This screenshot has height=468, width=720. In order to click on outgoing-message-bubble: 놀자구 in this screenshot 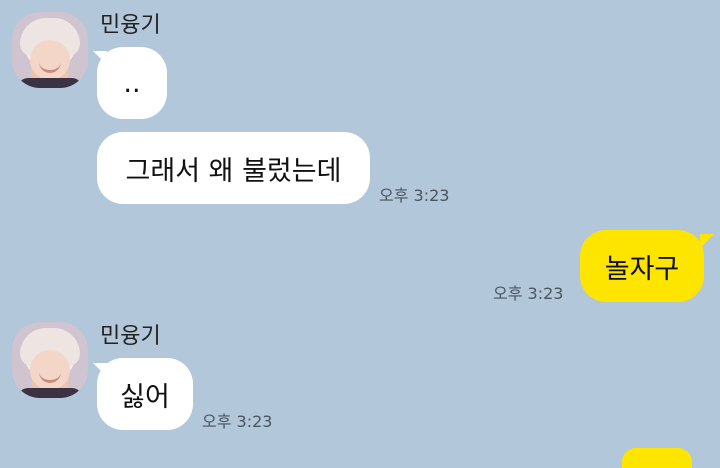, I will do `click(642, 266)`.